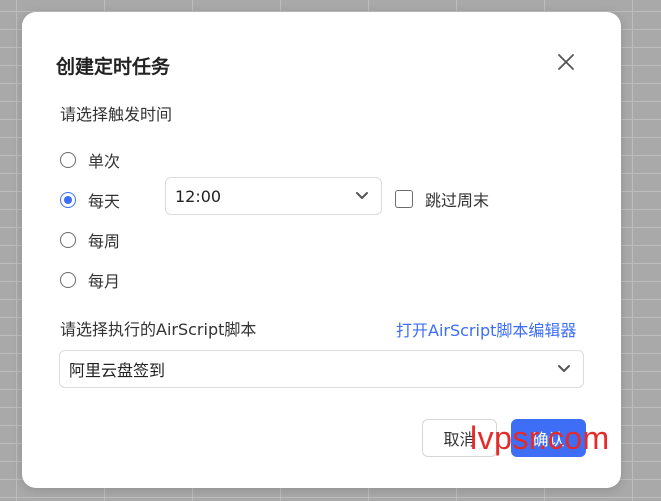 This screenshot has height=501, width=661. I want to click on cancel-button: 取消, so click(459, 438).